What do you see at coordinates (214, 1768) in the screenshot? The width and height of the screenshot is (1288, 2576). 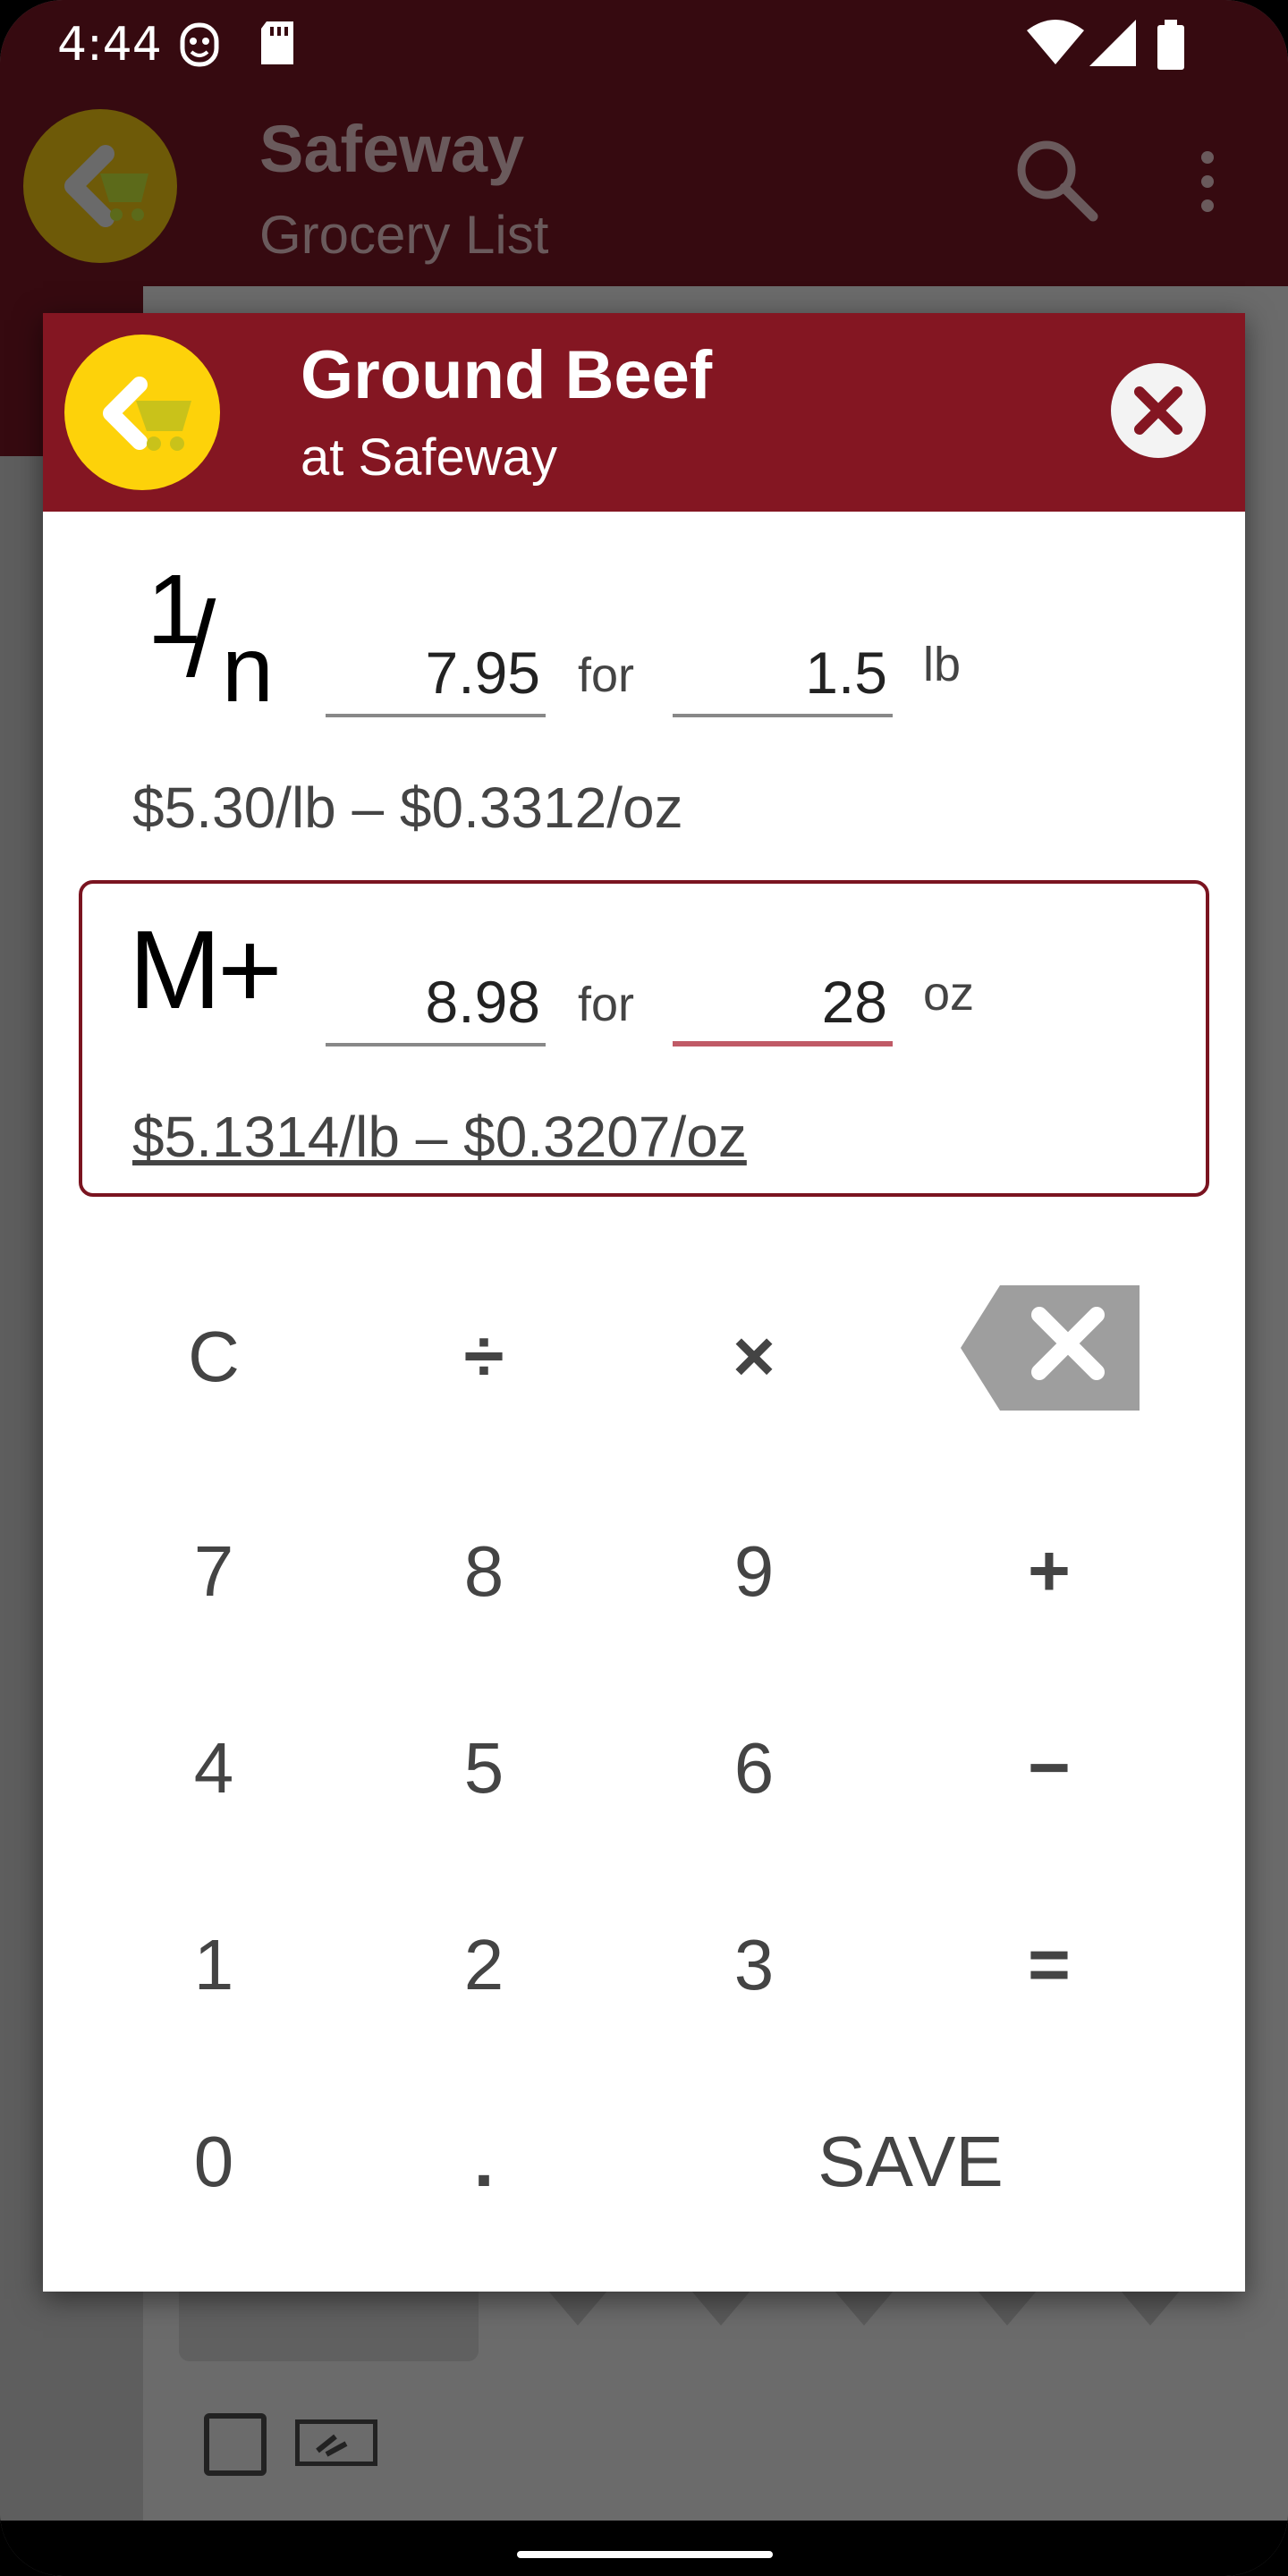 I see `key-4: 4` at bounding box center [214, 1768].